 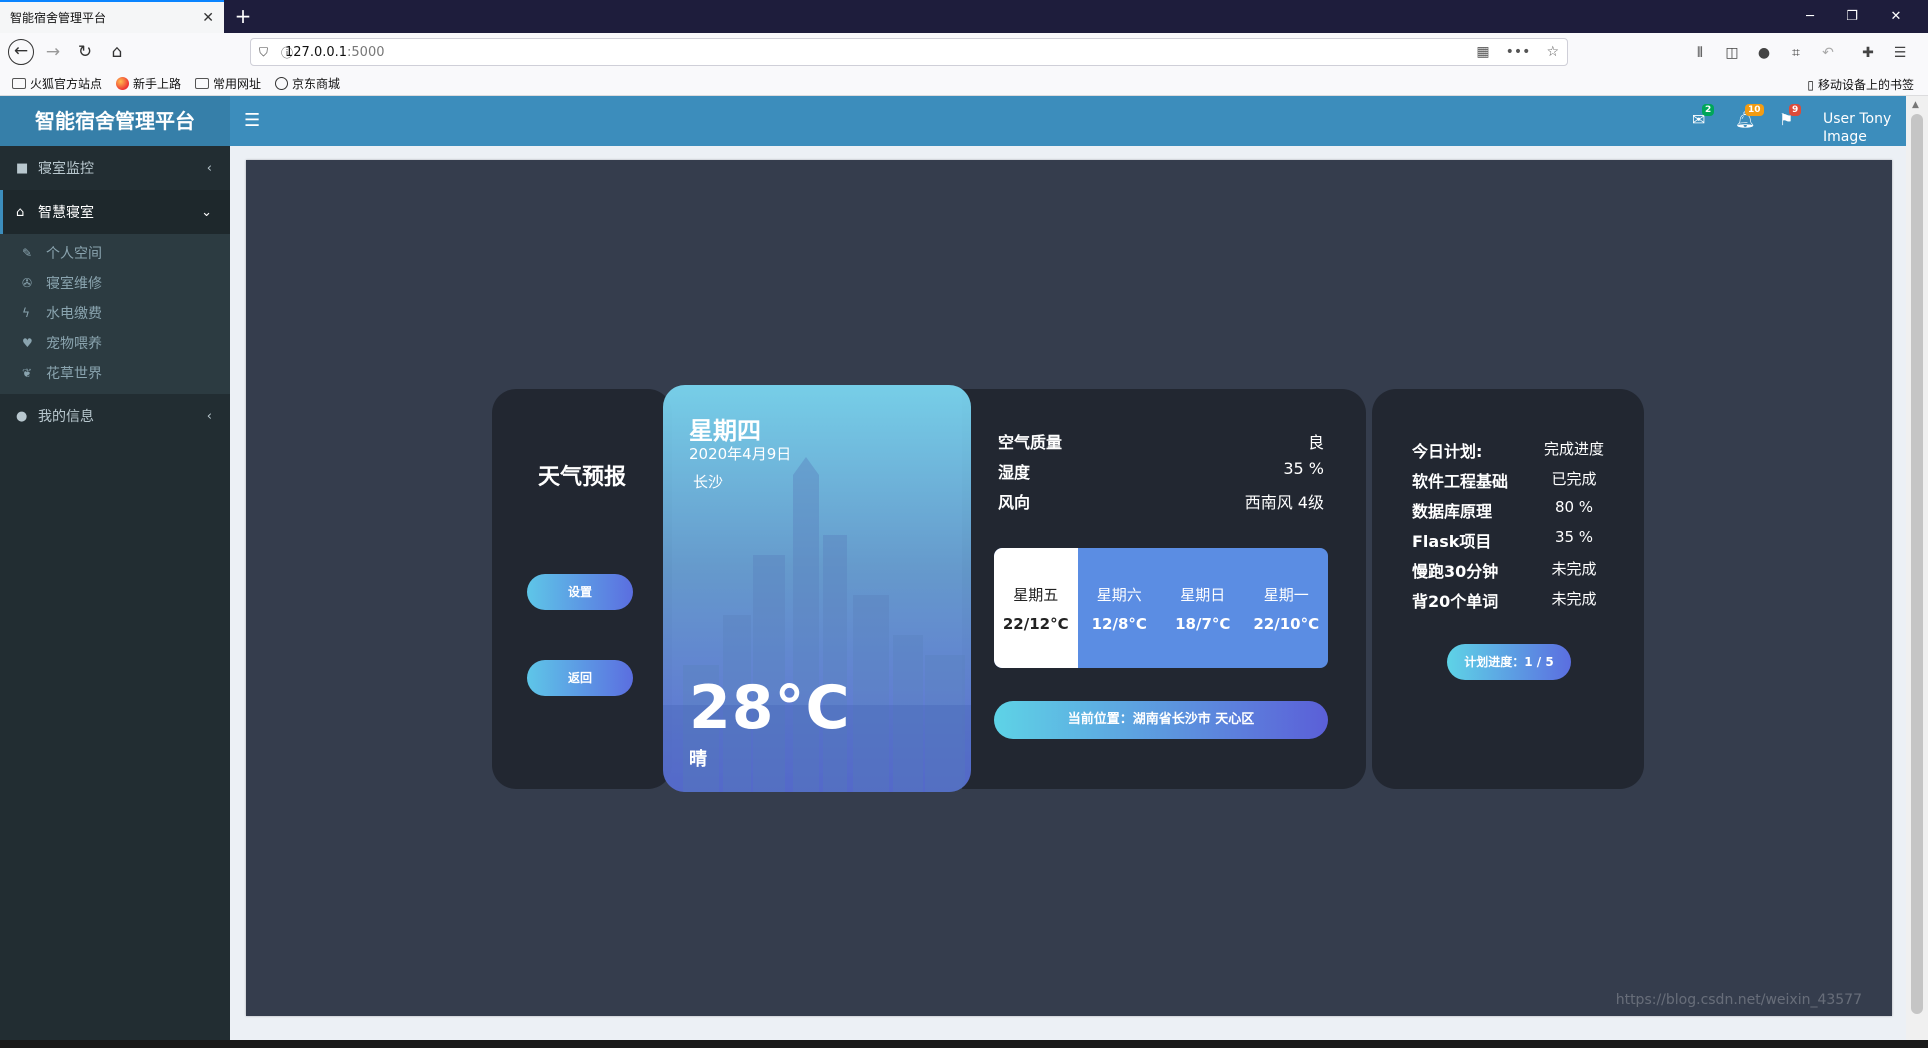 I want to click on sidebar-subitem-utilities: ϟ 水电缴费, so click(x=115, y=313).